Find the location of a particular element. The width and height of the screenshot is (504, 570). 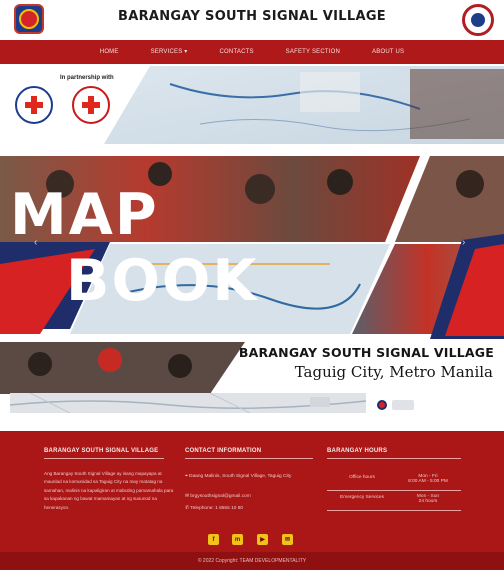

footer-email: ✉ brgysouthsignal@gmail.com is located at coordinates (218, 496).